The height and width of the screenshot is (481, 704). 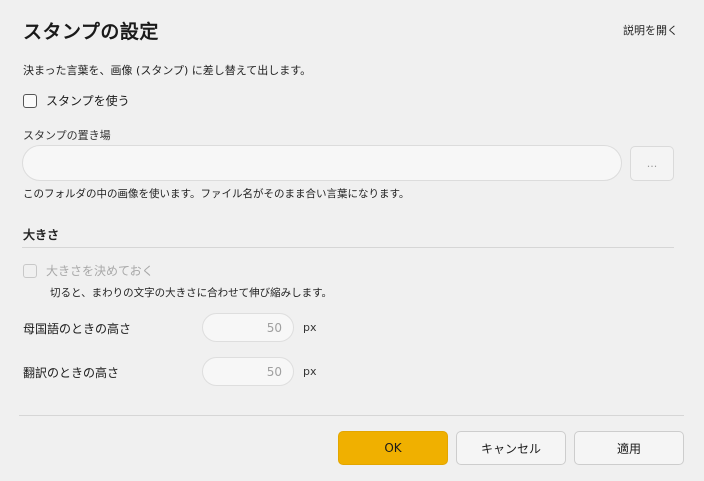 What do you see at coordinates (67, 135) in the screenshot?
I see `folder-label: スタンプの置き場` at bounding box center [67, 135].